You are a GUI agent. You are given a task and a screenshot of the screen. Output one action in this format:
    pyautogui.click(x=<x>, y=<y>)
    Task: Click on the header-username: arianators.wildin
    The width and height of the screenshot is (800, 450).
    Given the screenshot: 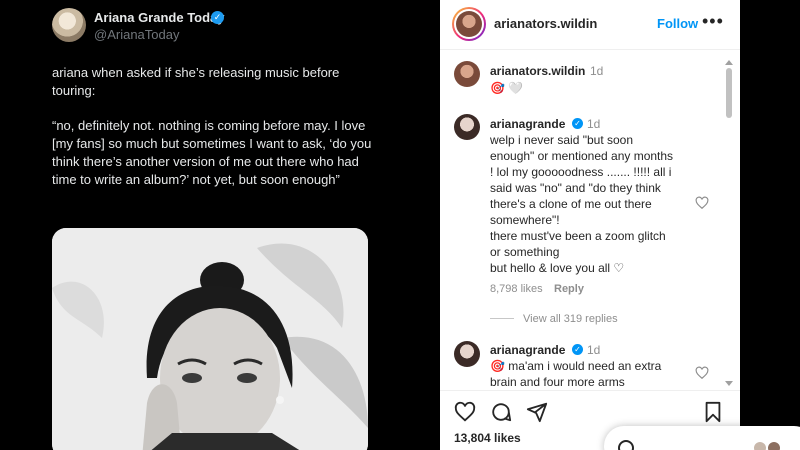 What is the action you would take?
    pyautogui.click(x=545, y=23)
    